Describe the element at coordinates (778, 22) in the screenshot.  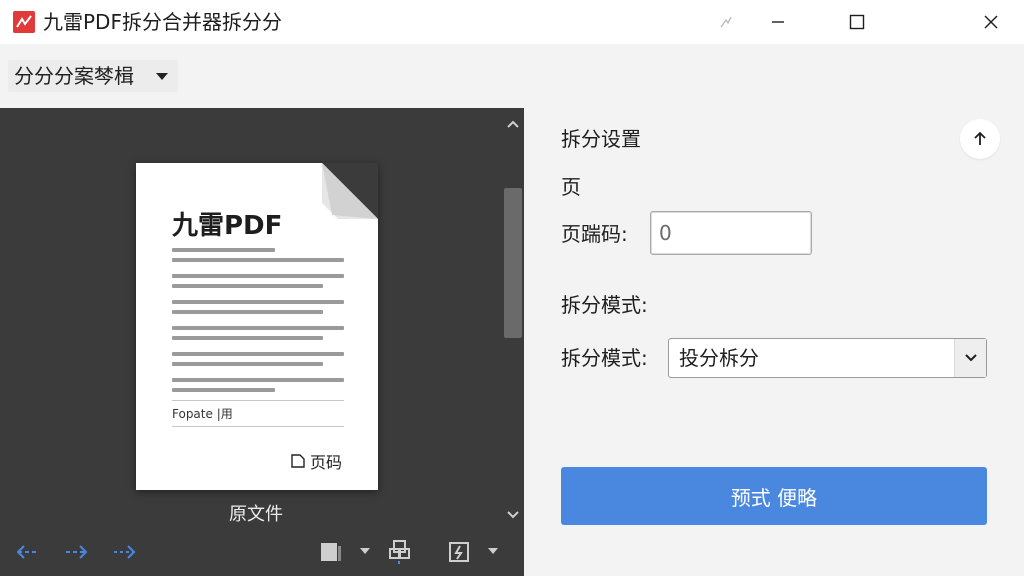
I see `minimize-button` at that location.